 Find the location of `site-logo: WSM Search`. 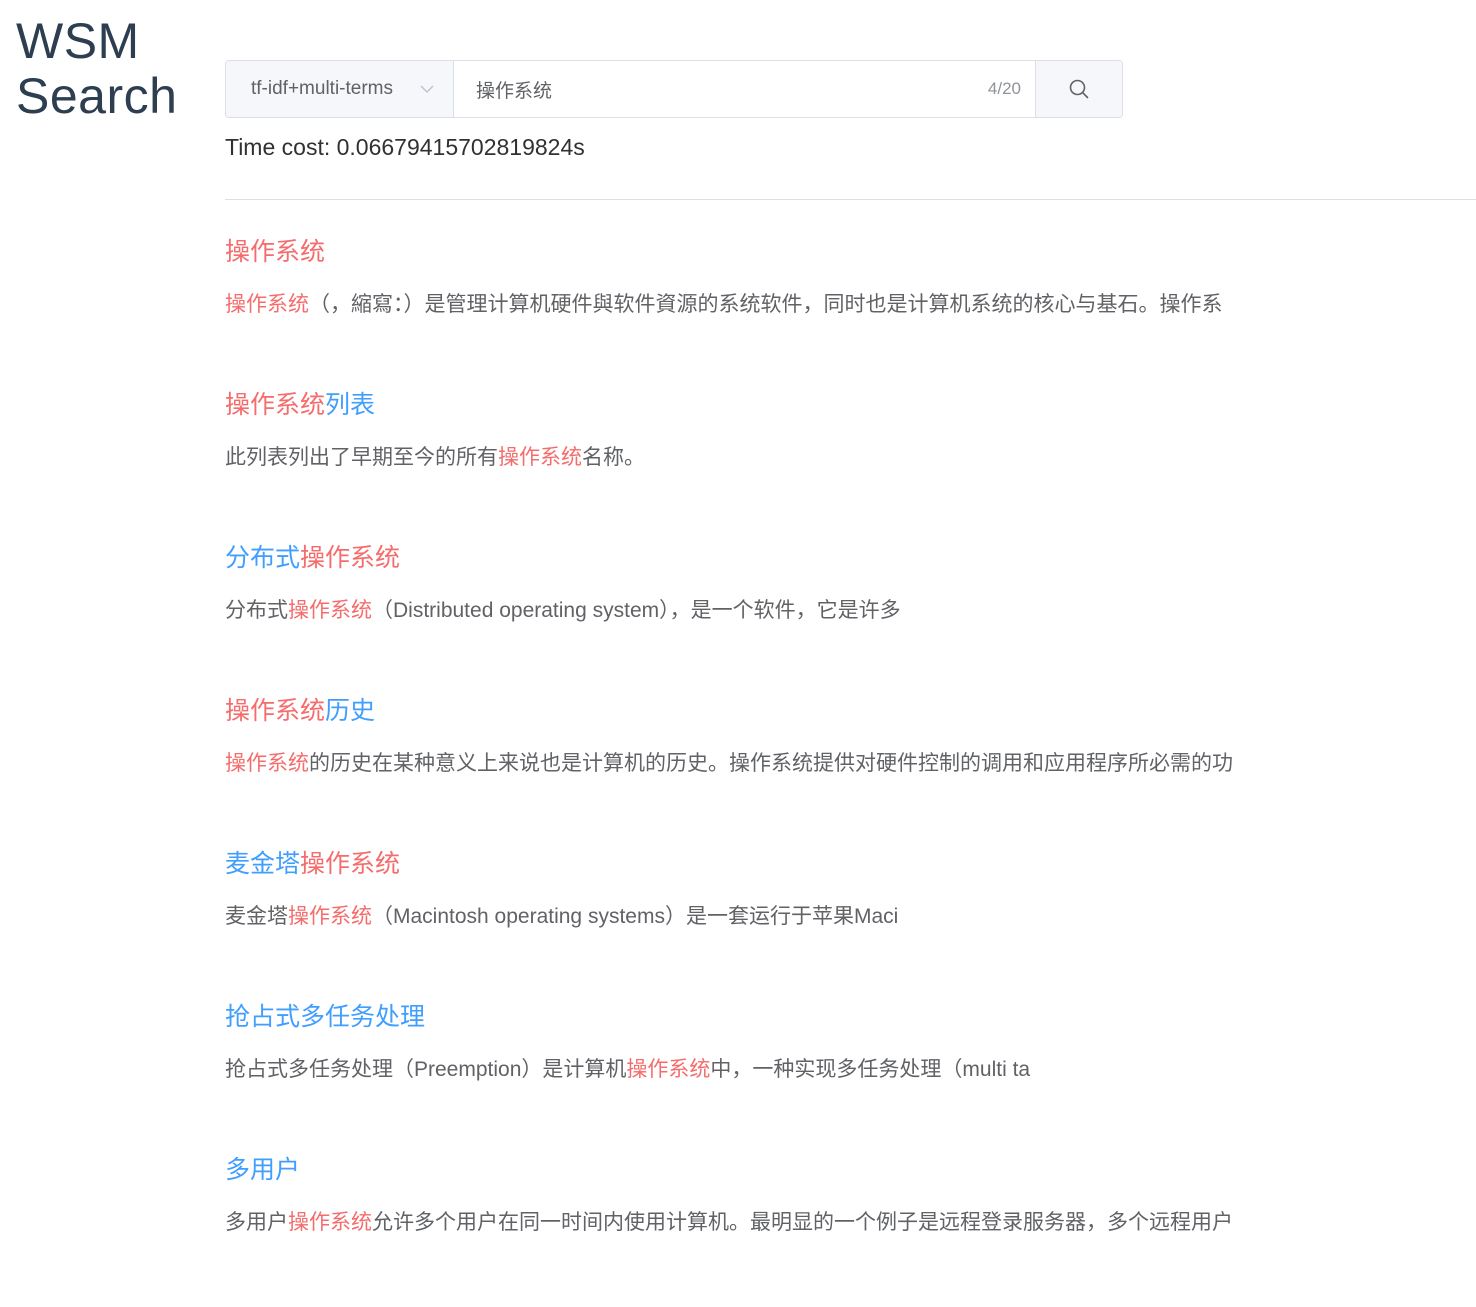

site-logo: WSM Search is located at coordinates (96, 69).